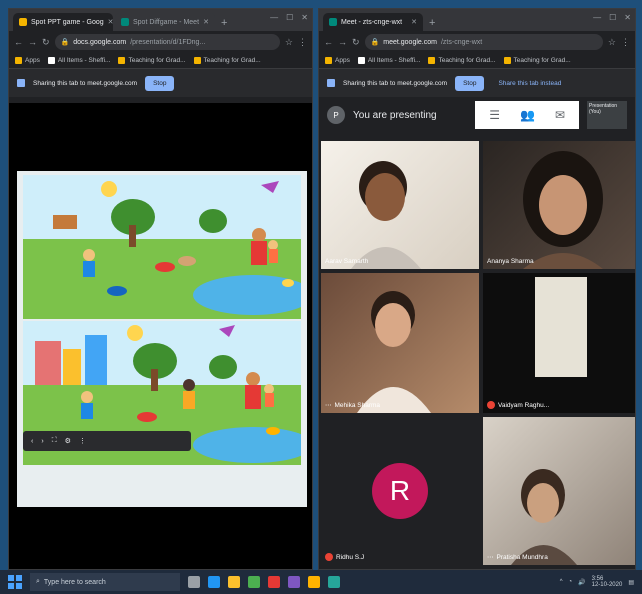 The image size is (642, 594). I want to click on task-view-icon, so click(194, 582).